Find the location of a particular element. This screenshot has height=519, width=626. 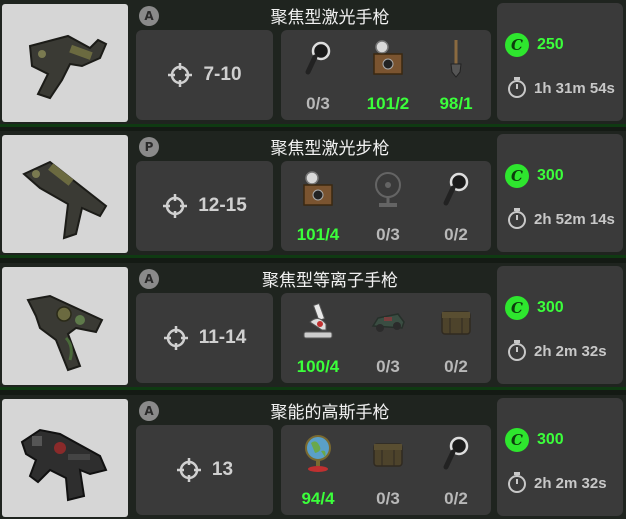

time-value: 1h 31m 54s is located at coordinates (574, 88).